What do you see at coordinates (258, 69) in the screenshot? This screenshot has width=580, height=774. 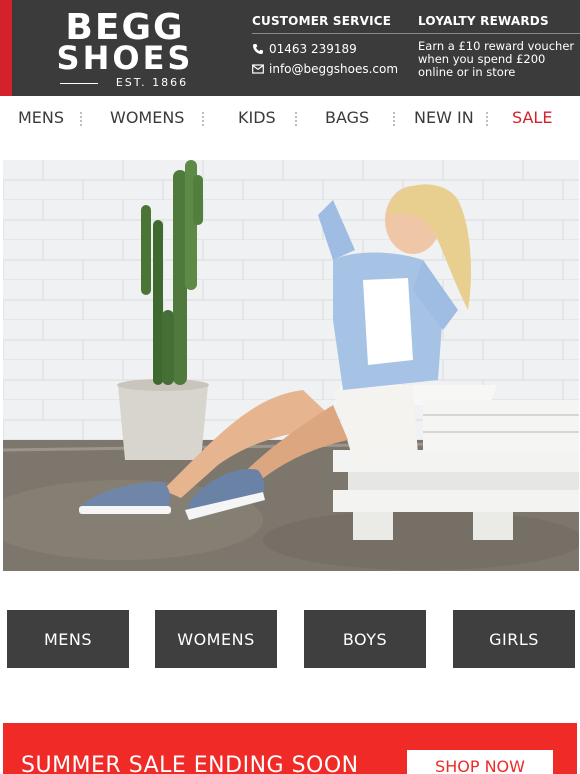 I see `envelope-icon` at bounding box center [258, 69].